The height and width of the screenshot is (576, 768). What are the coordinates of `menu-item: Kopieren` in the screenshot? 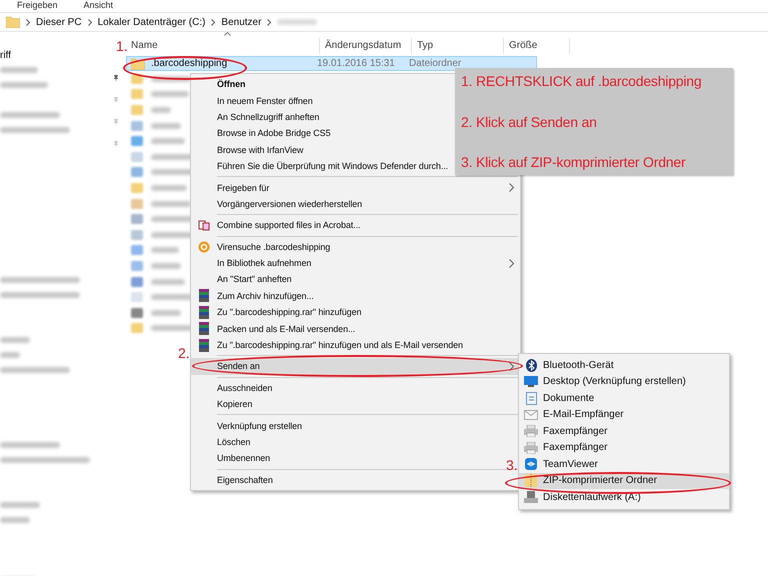 It's located at (355, 404).